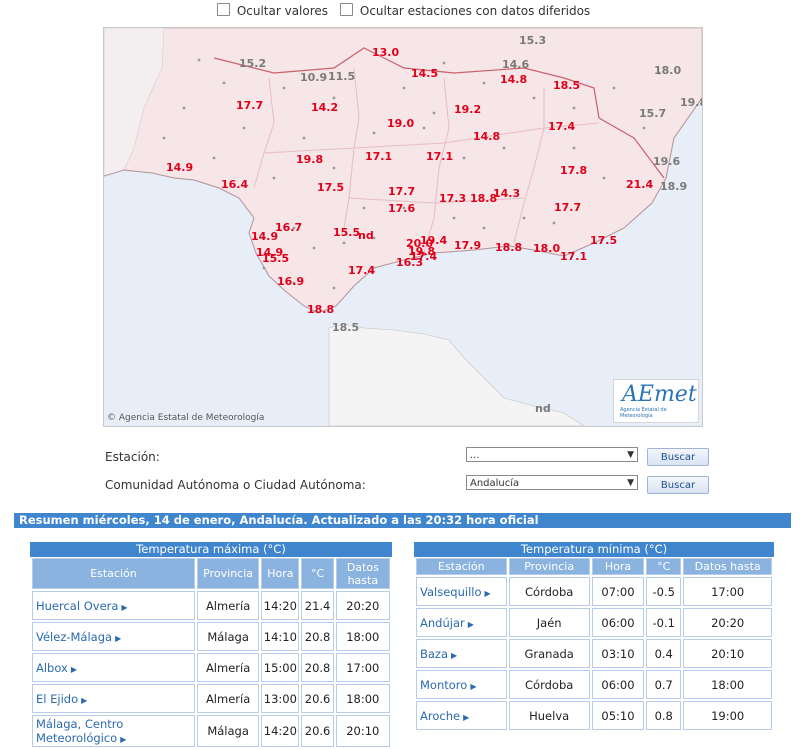 The height and width of the screenshot is (749, 807). I want to click on map-temperature-label: 17.3, so click(452, 198).